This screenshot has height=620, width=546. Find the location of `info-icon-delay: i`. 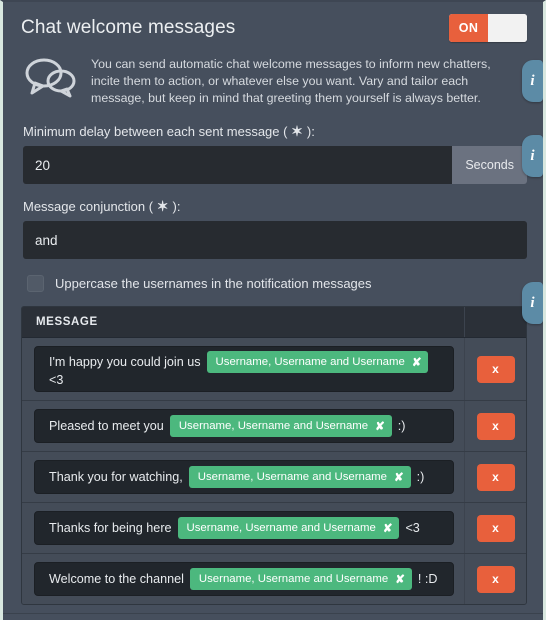

info-icon-delay: i is located at coordinates (532, 156).